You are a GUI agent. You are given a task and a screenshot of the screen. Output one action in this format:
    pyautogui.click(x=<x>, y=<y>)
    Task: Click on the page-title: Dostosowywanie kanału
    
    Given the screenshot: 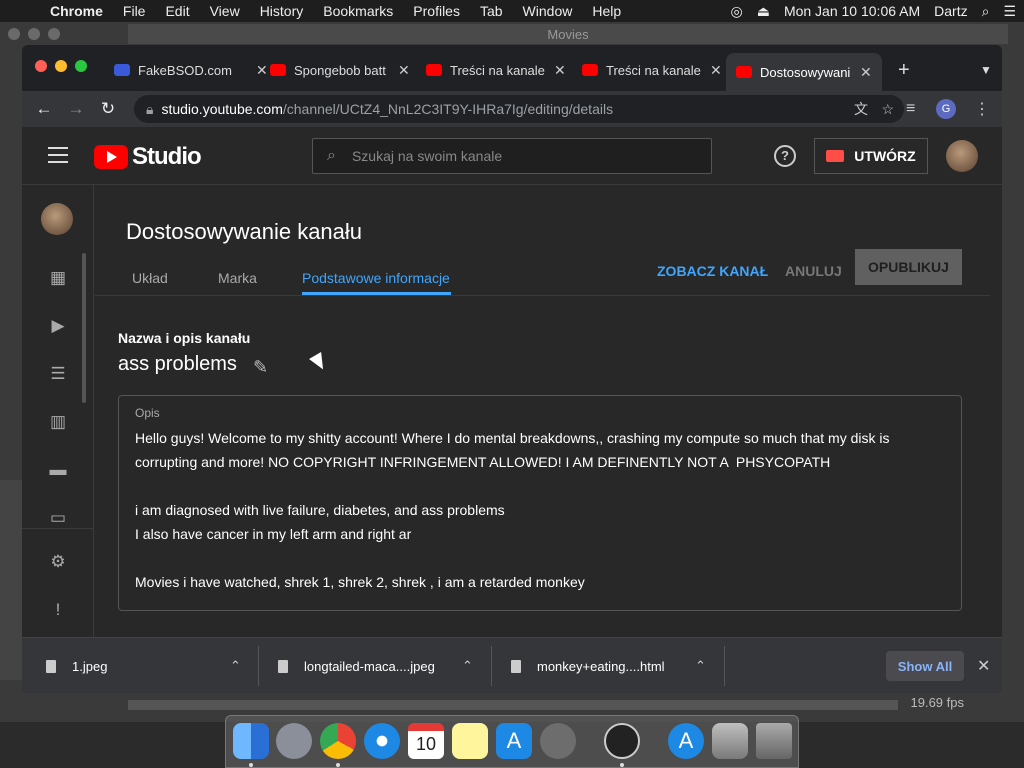 What is the action you would take?
    pyautogui.click(x=244, y=231)
    